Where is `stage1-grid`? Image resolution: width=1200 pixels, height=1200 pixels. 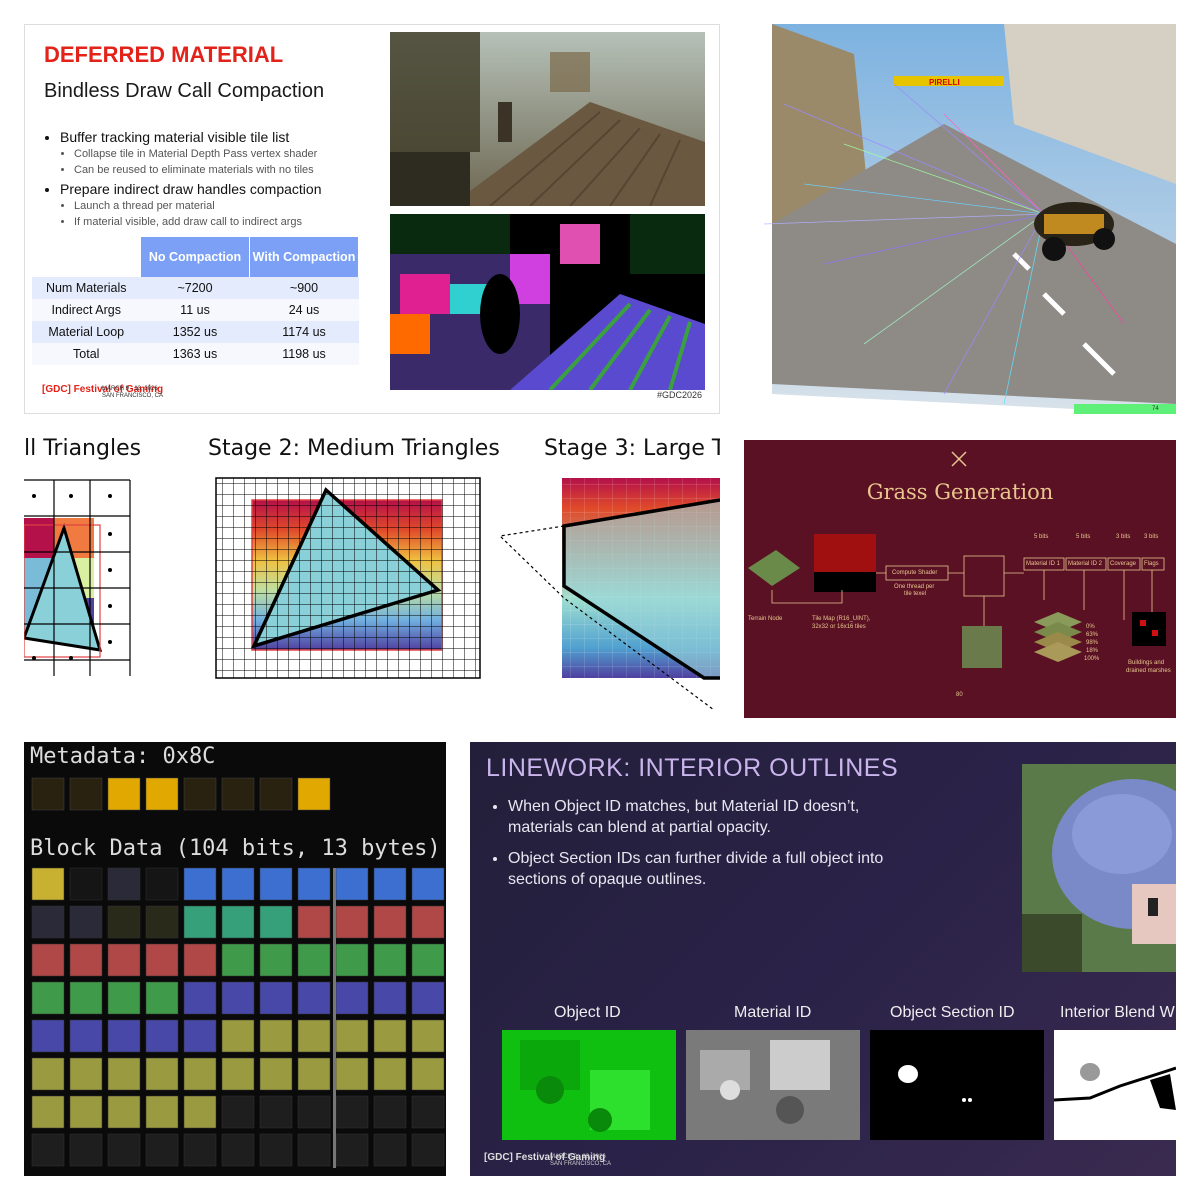
stage1-grid is located at coordinates (77, 577).